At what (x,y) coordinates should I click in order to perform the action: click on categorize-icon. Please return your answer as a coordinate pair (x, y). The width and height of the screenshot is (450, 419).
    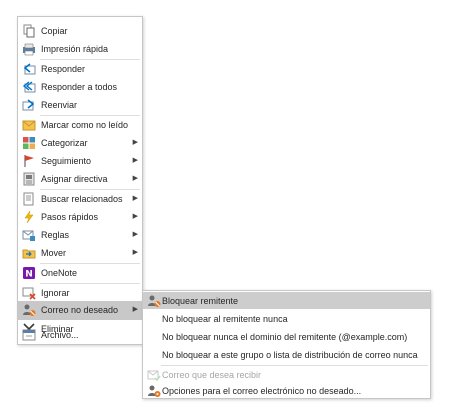
    Looking at the image, I should click on (29, 143).